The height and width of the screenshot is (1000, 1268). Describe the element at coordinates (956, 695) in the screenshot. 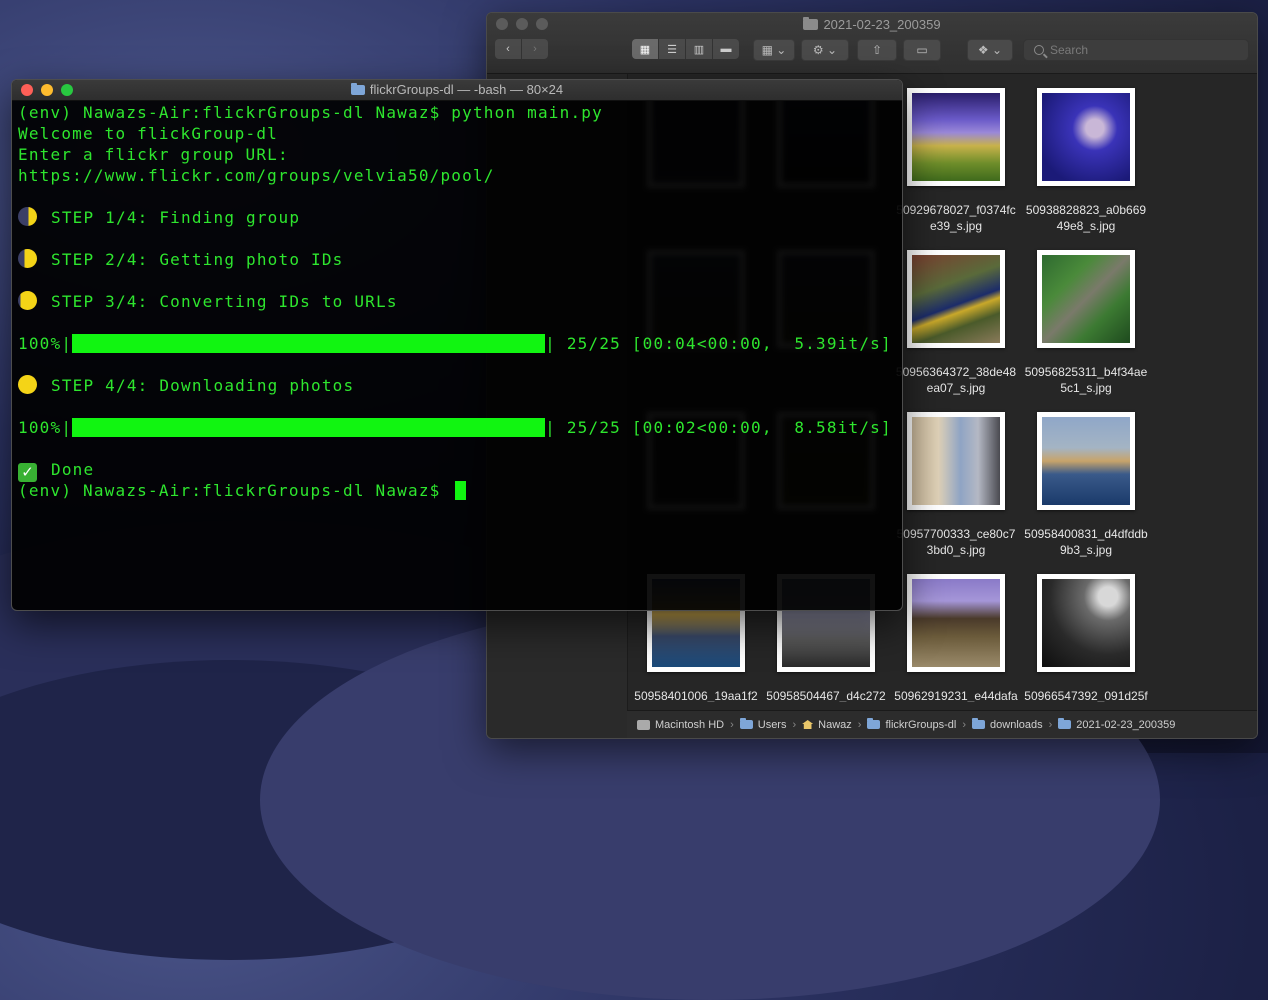

I see `file-name: 50962919231_e44dafa85f_s.jpg` at that location.